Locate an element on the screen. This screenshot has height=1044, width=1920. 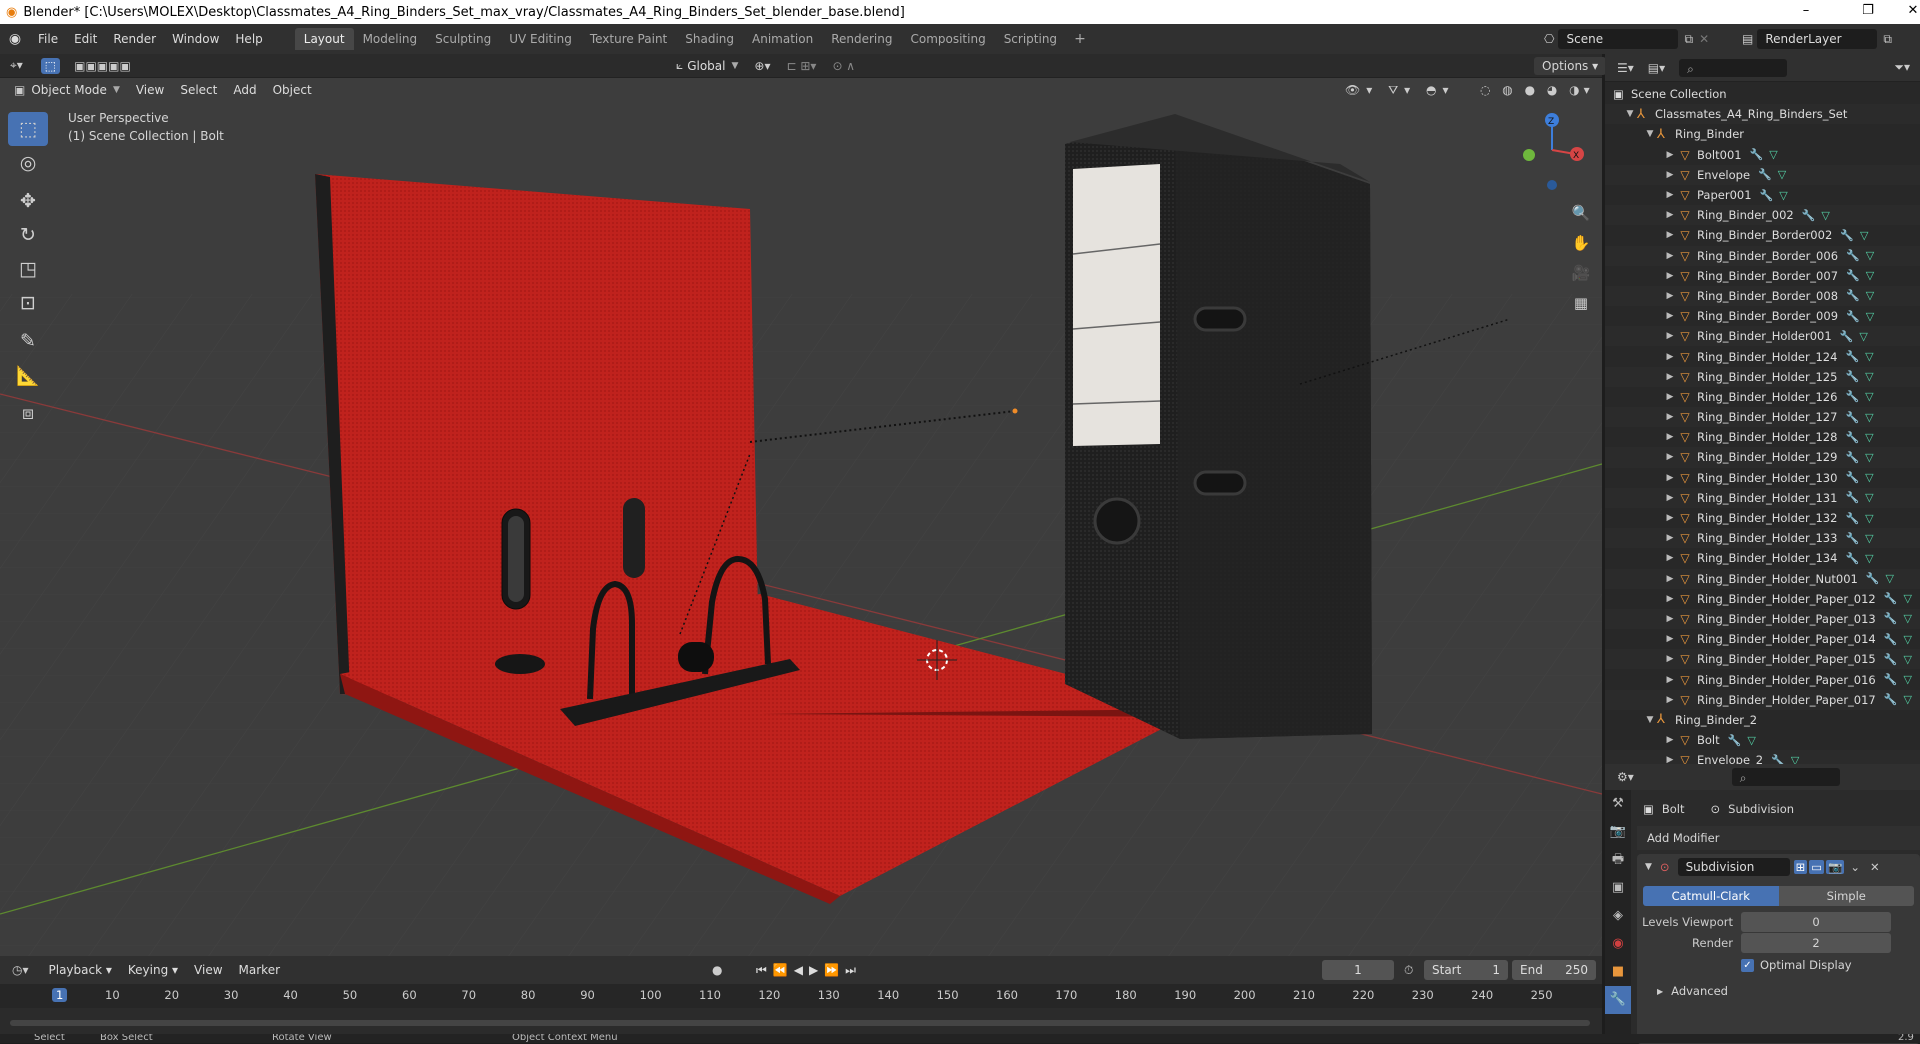
outliner-object-row: ▶ ▽ Ring_Binder_Border_008 🔧 ▽ is located at coordinates (1762, 296).